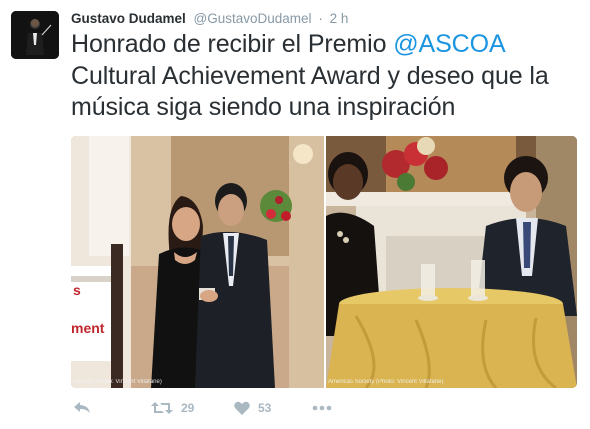  What do you see at coordinates (242, 408) in the screenshot?
I see `heart-icon` at bounding box center [242, 408].